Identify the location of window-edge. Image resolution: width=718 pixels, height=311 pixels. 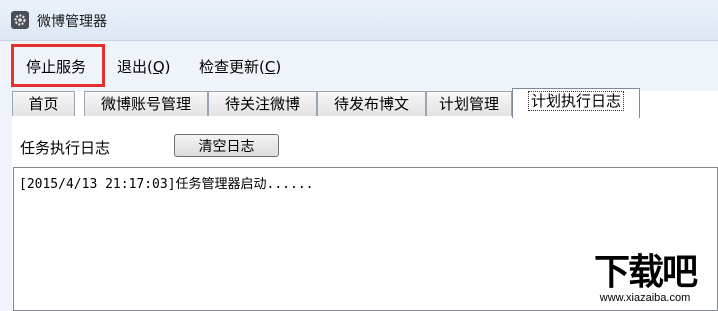
(6, 199).